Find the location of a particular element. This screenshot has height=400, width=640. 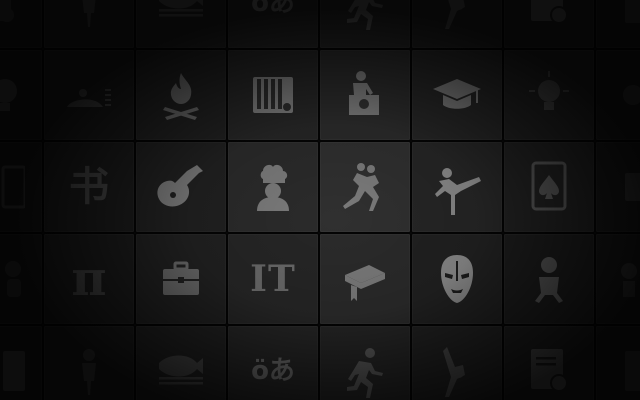

tile-baby-left is located at coordinates (21, 279).